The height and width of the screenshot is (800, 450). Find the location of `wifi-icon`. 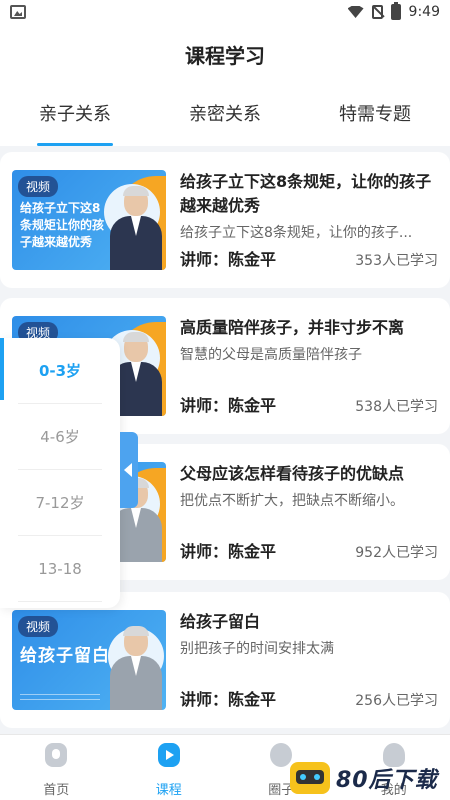

wifi-icon is located at coordinates (355, 12).